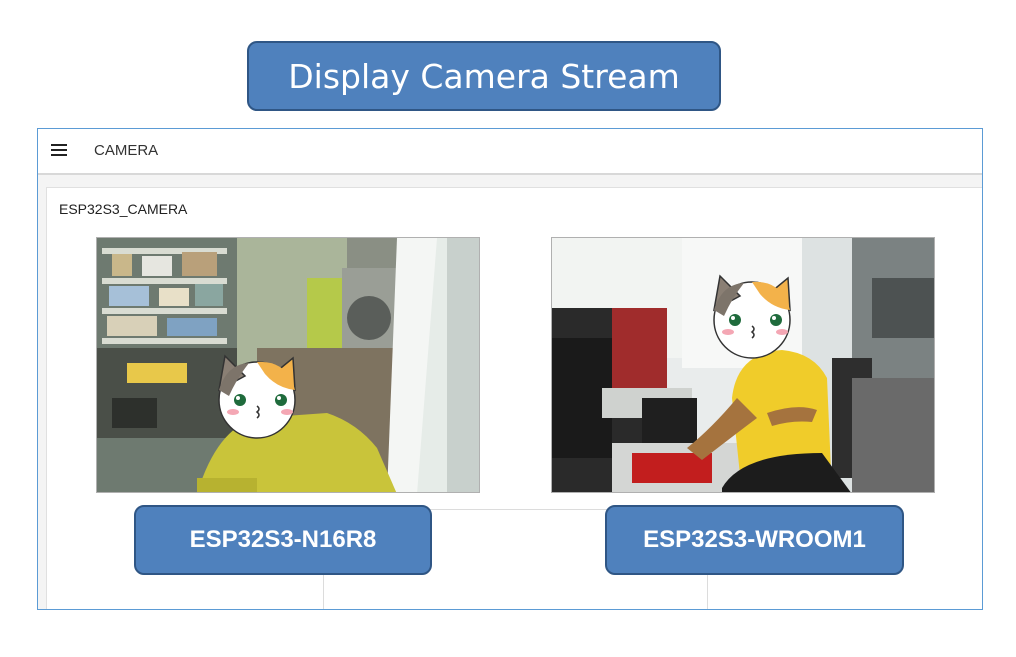 Image resolution: width=1016 pixels, height=657 pixels. I want to click on camera-stream-wroom1, so click(743, 365).